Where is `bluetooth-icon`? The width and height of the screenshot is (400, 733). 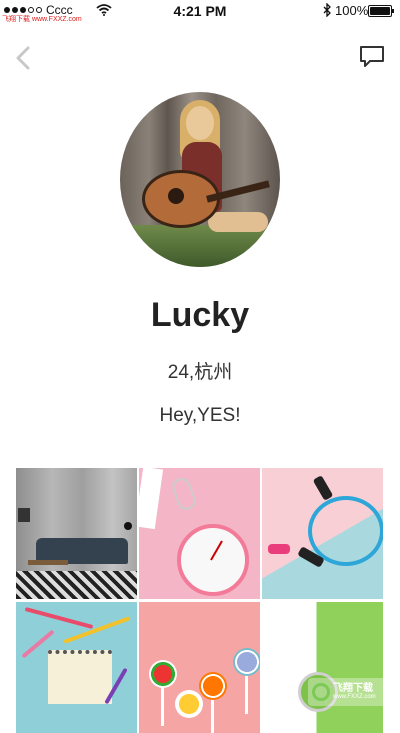
bluetooth-icon is located at coordinates (327, 10).